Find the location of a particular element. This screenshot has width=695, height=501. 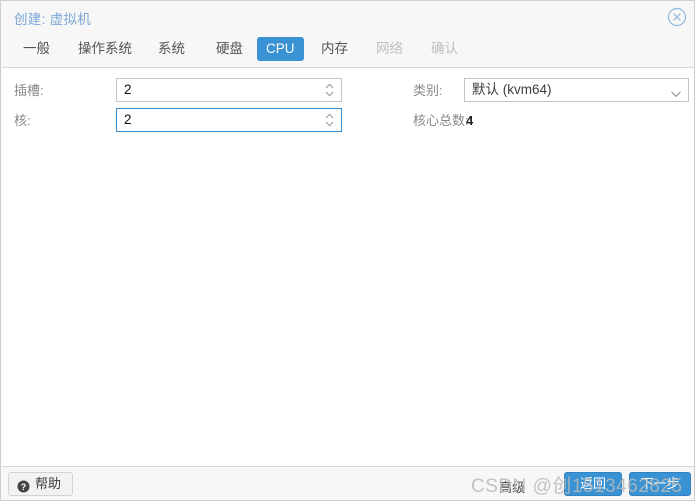

close-icon is located at coordinates (677, 17).